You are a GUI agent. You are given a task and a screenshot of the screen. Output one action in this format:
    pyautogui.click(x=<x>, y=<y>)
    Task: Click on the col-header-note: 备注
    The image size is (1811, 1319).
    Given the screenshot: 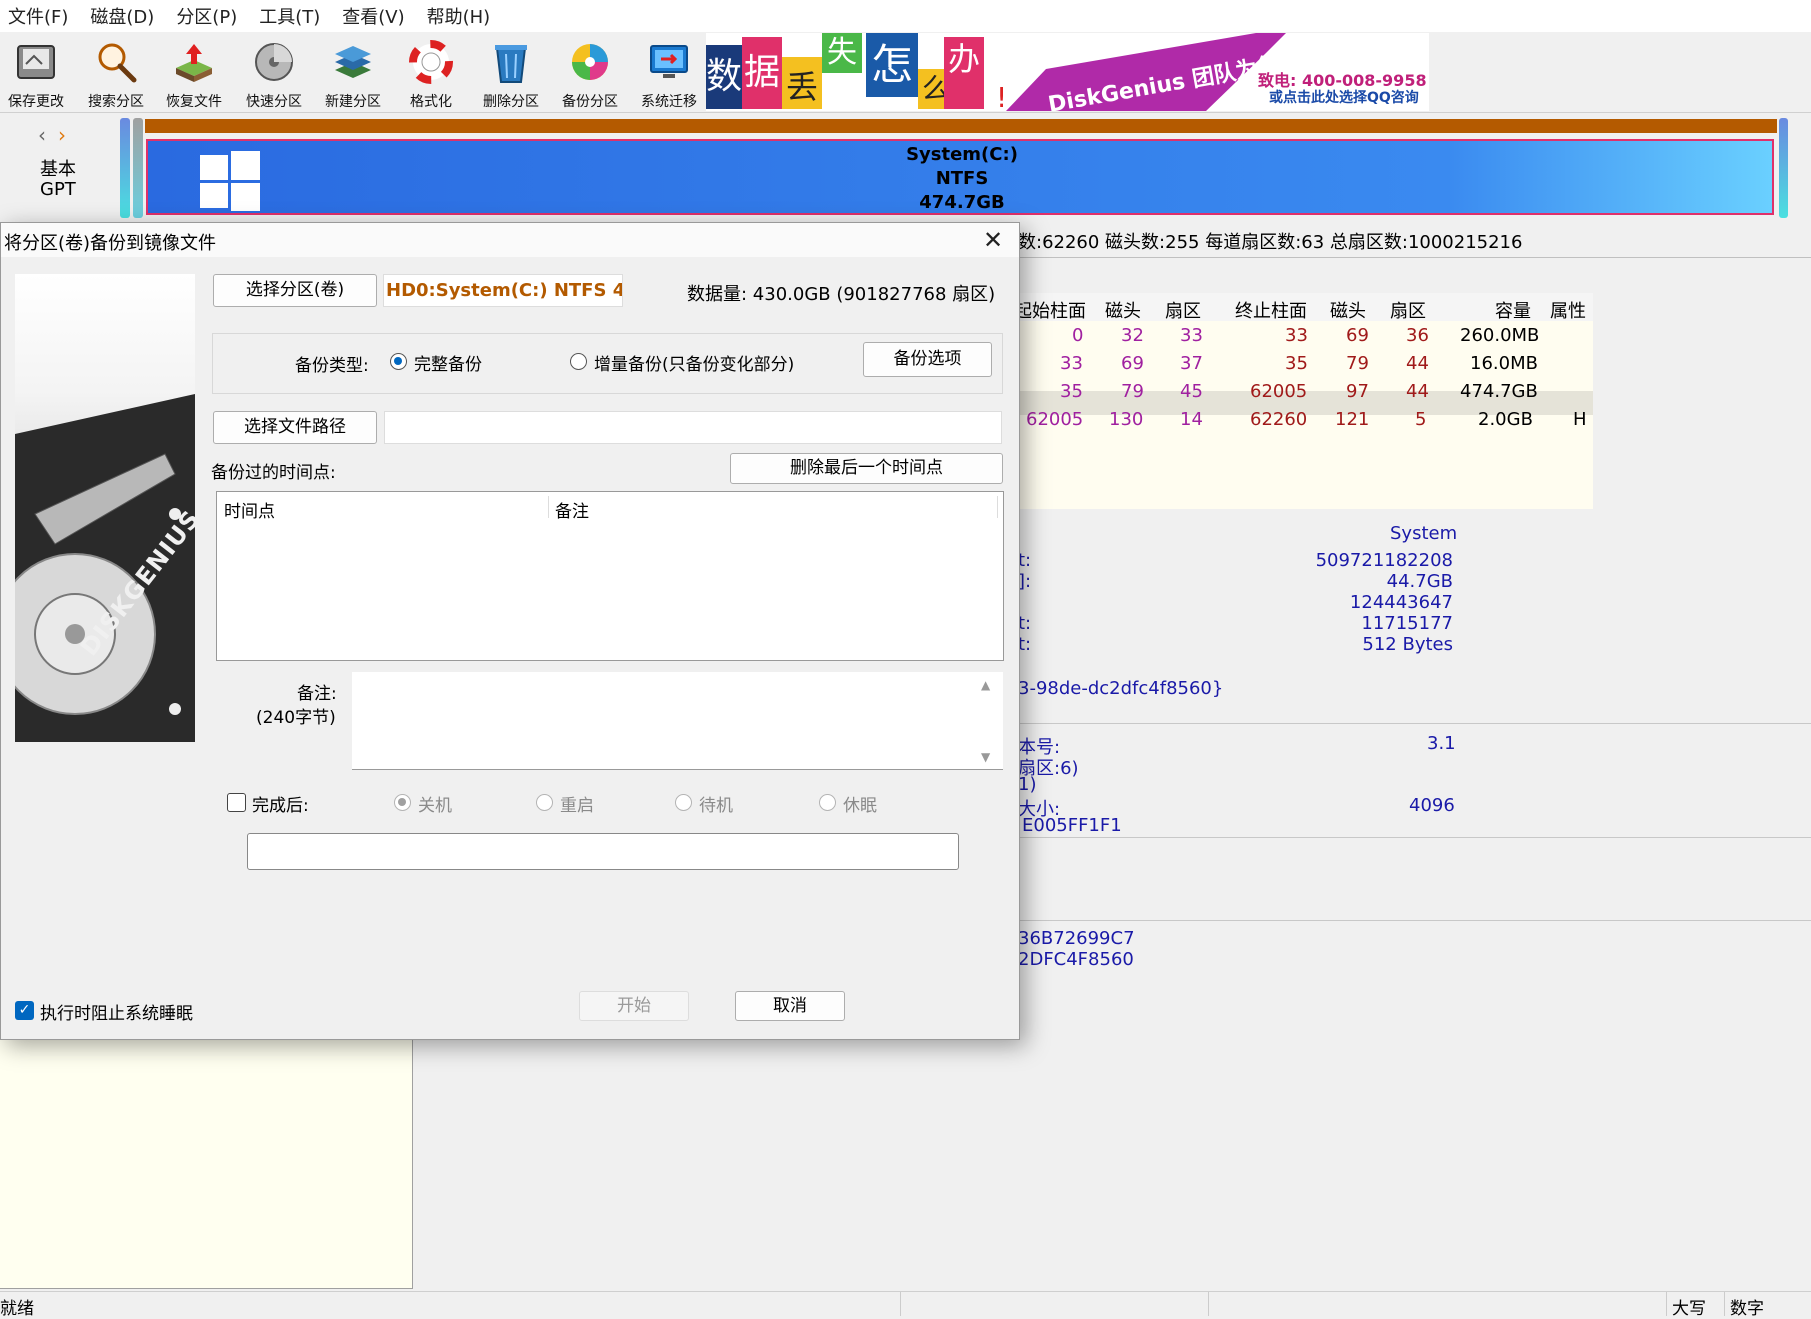 What is the action you would take?
    pyautogui.click(x=572, y=509)
    